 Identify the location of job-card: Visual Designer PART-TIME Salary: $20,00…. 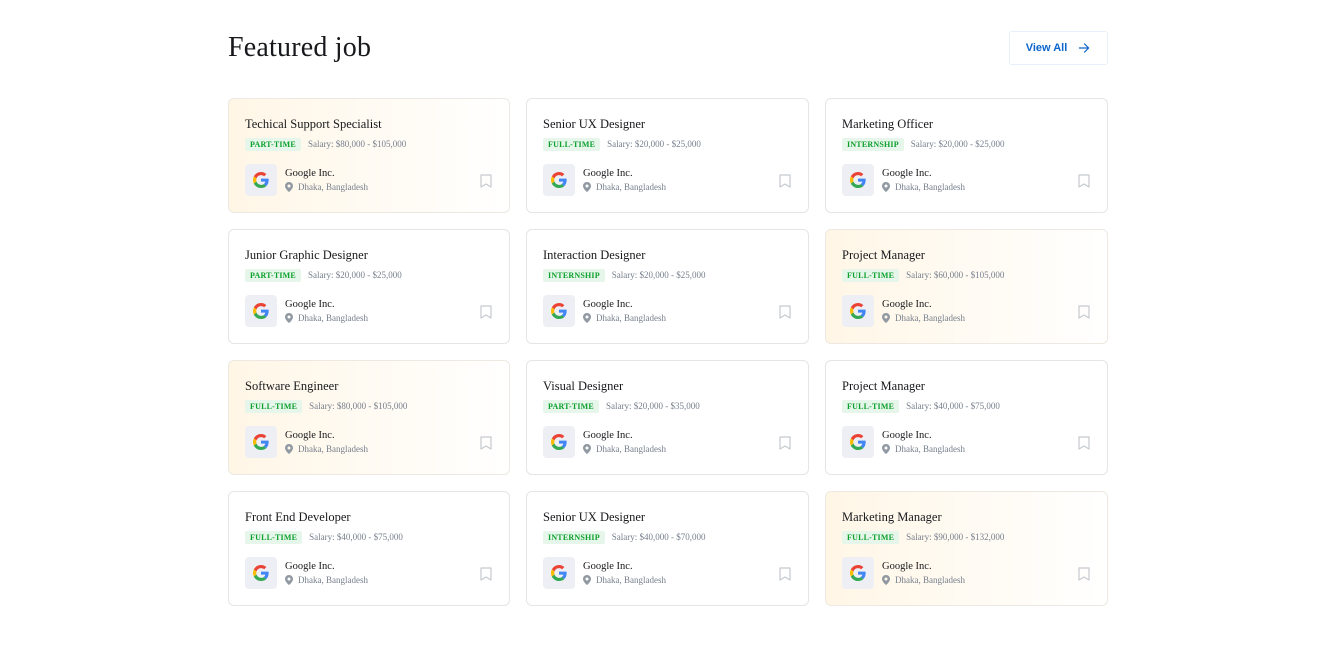
(667, 417).